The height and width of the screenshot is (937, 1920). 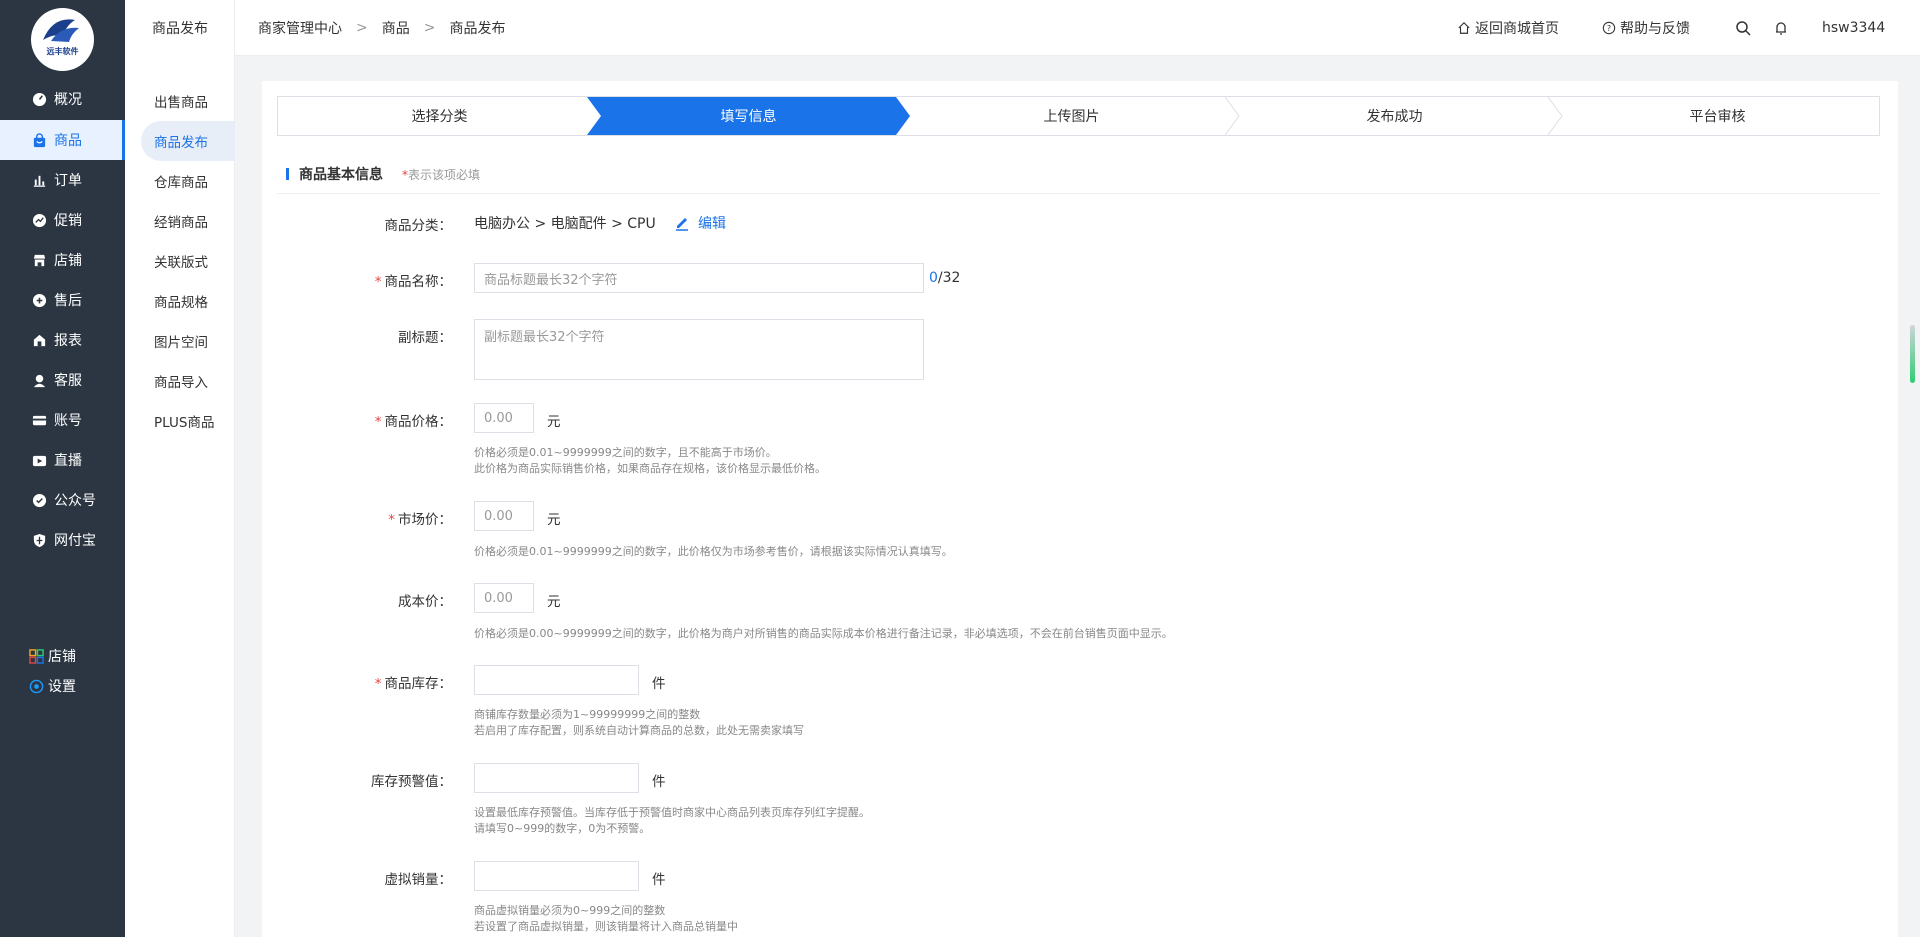 What do you see at coordinates (62, 540) in the screenshot?
I see `nav-item-payment: 网付宝` at bounding box center [62, 540].